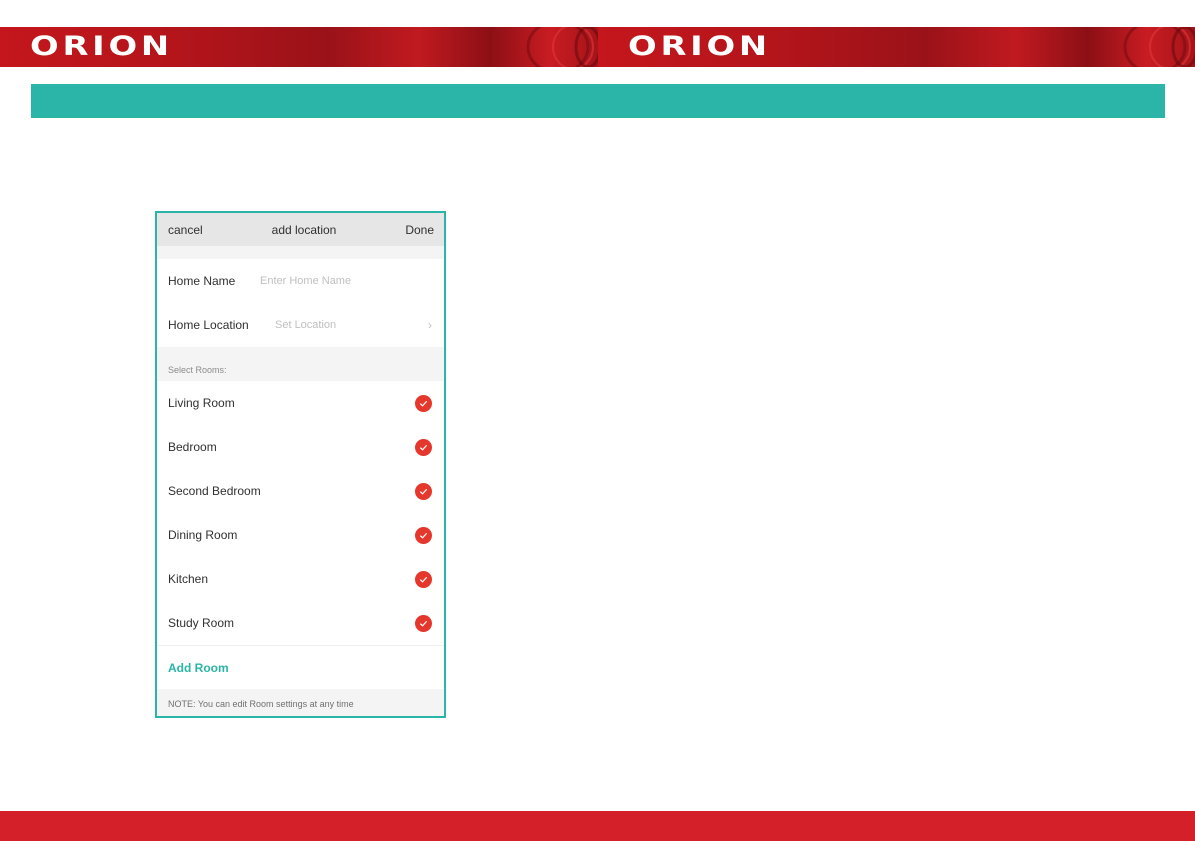 The width and height of the screenshot is (1195, 841). What do you see at coordinates (201, 623) in the screenshot?
I see `room-label: Study Room` at bounding box center [201, 623].